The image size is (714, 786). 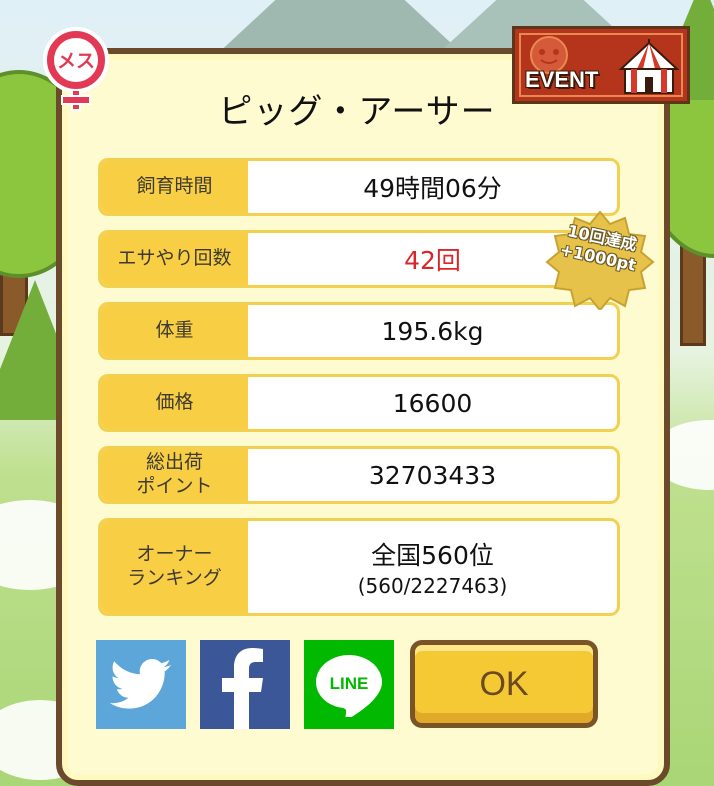 What do you see at coordinates (432, 331) in the screenshot?
I see `stat-value: 195.6kg` at bounding box center [432, 331].